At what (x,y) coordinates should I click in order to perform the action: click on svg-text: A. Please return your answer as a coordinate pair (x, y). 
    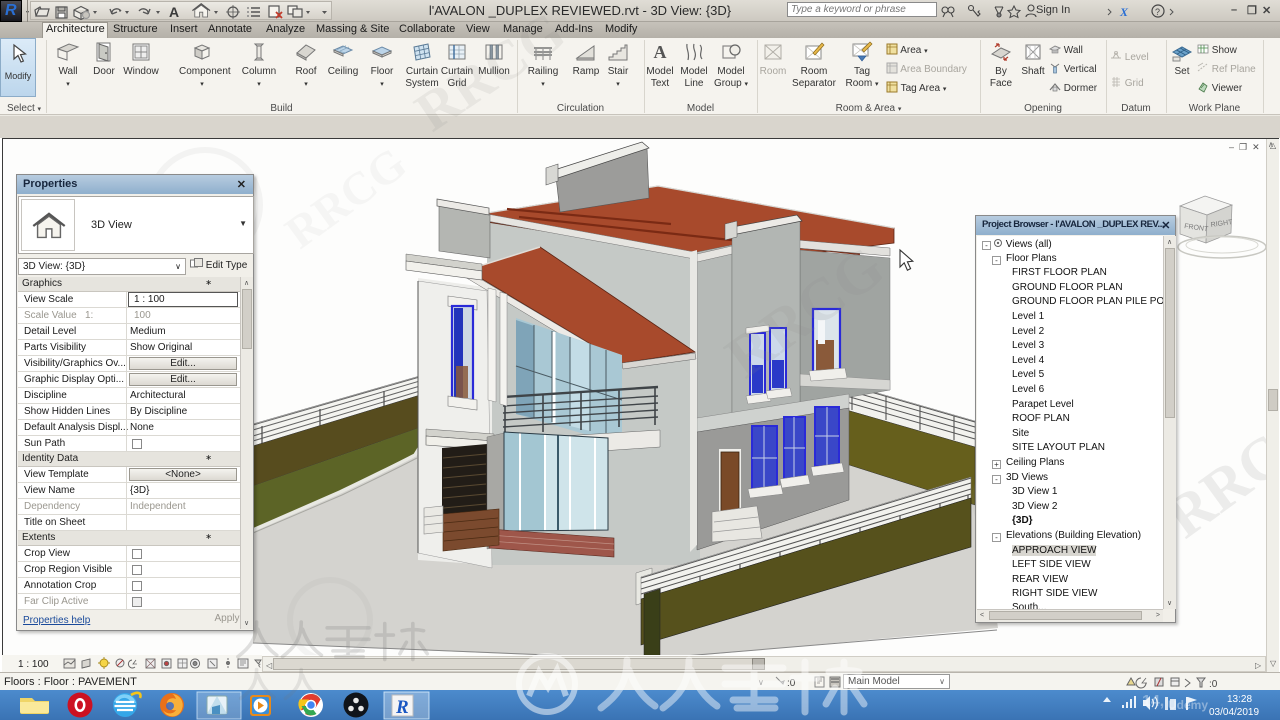
    Looking at the image, I should click on (174, 12).